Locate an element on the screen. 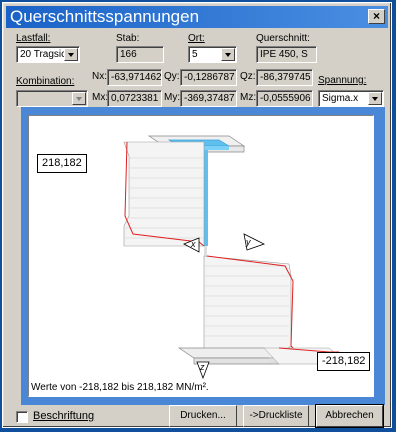 The width and height of the screenshot is (396, 432). upper-stress-block is located at coordinates (164, 194).